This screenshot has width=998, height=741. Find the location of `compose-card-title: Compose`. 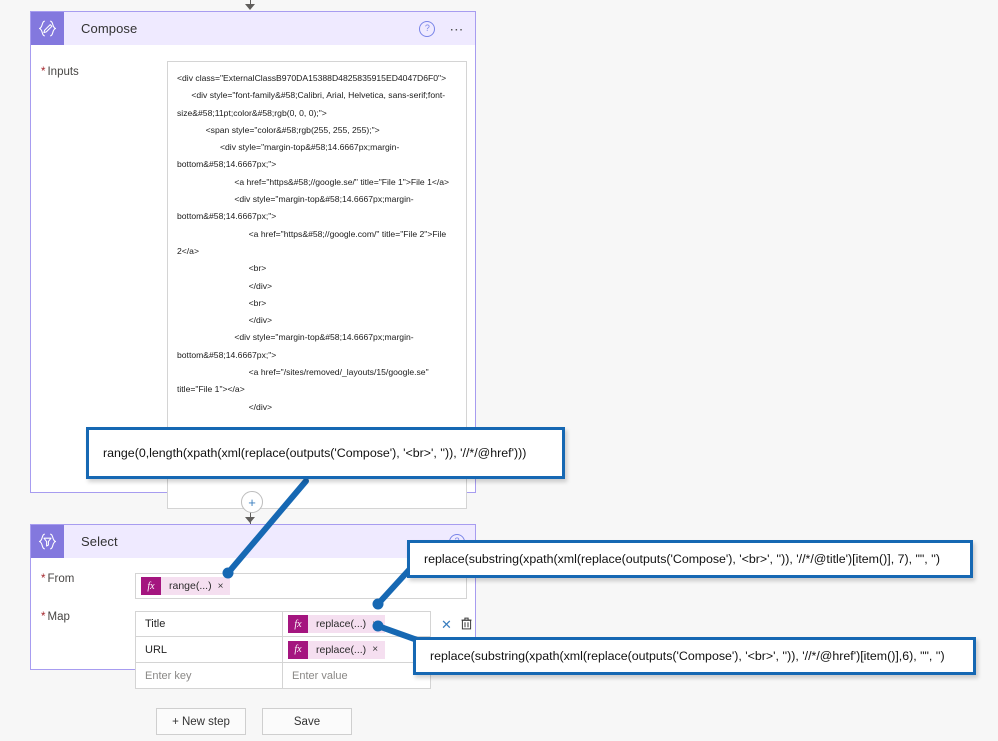

compose-card-title: Compose is located at coordinates (109, 28).